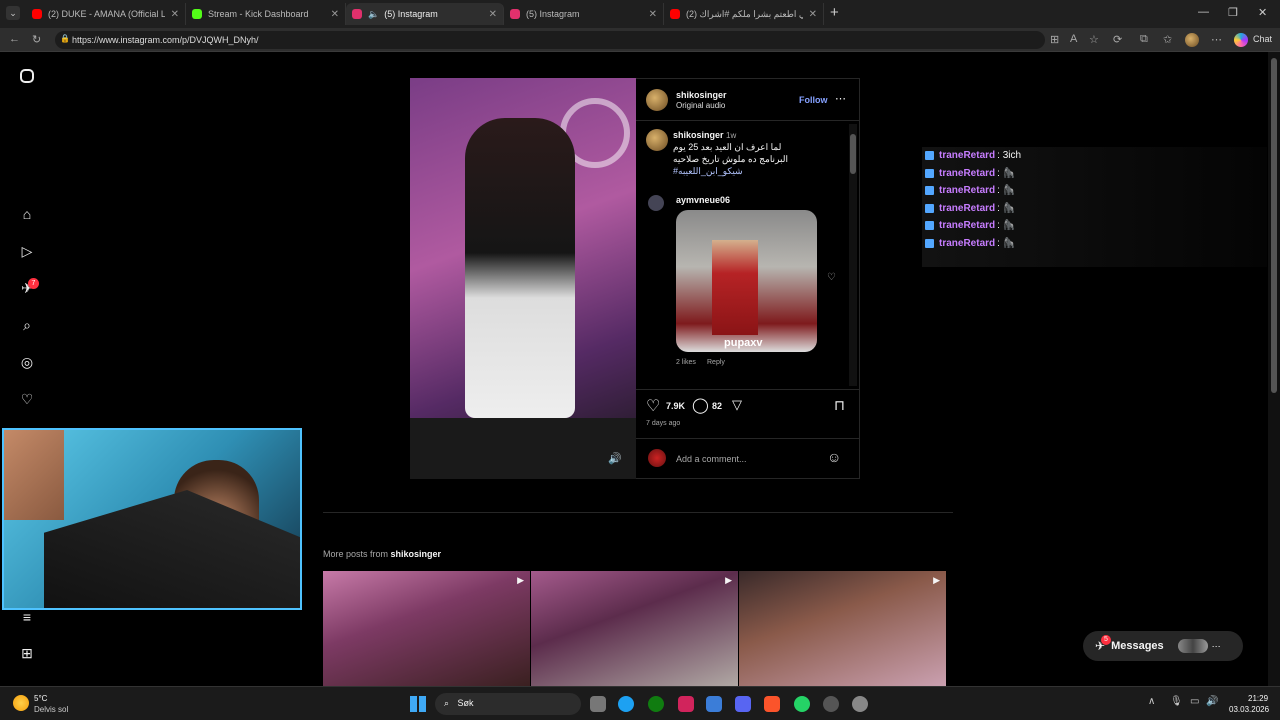  I want to click on adobe-icon, so click(686, 704).